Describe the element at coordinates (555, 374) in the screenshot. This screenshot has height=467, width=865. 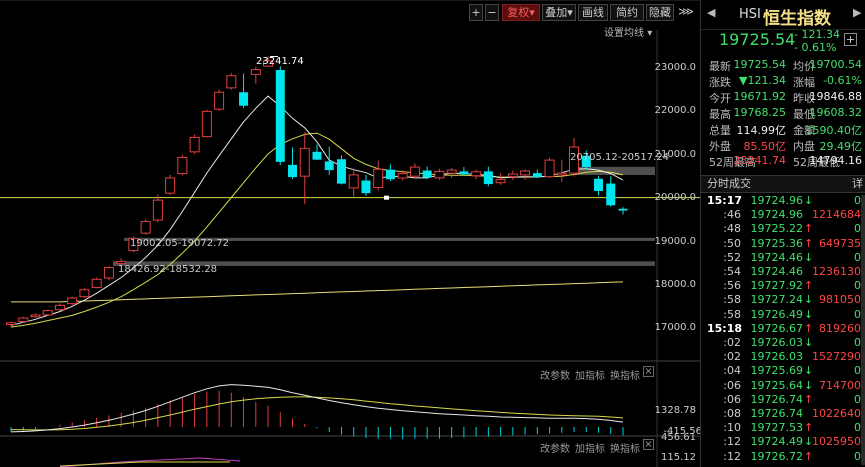
I see `macd-change-params-button: 改参数` at that location.